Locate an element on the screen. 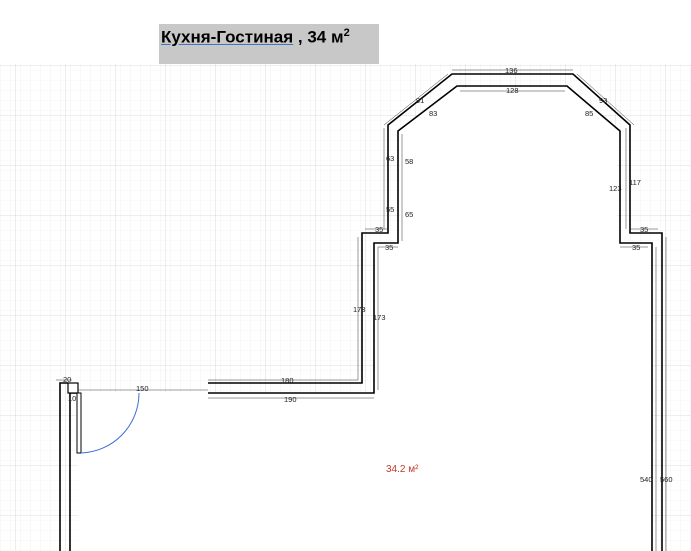 This screenshot has width=691, height=551. title-area-sup: 2 is located at coordinates (346, 33).